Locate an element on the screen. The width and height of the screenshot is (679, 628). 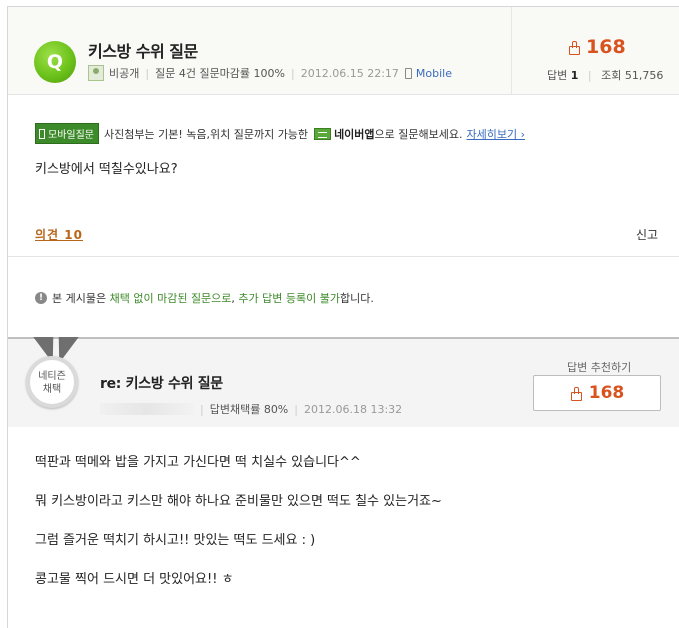
question-body: 키스방에서 떡칠수있나요? is located at coordinates (106, 169).